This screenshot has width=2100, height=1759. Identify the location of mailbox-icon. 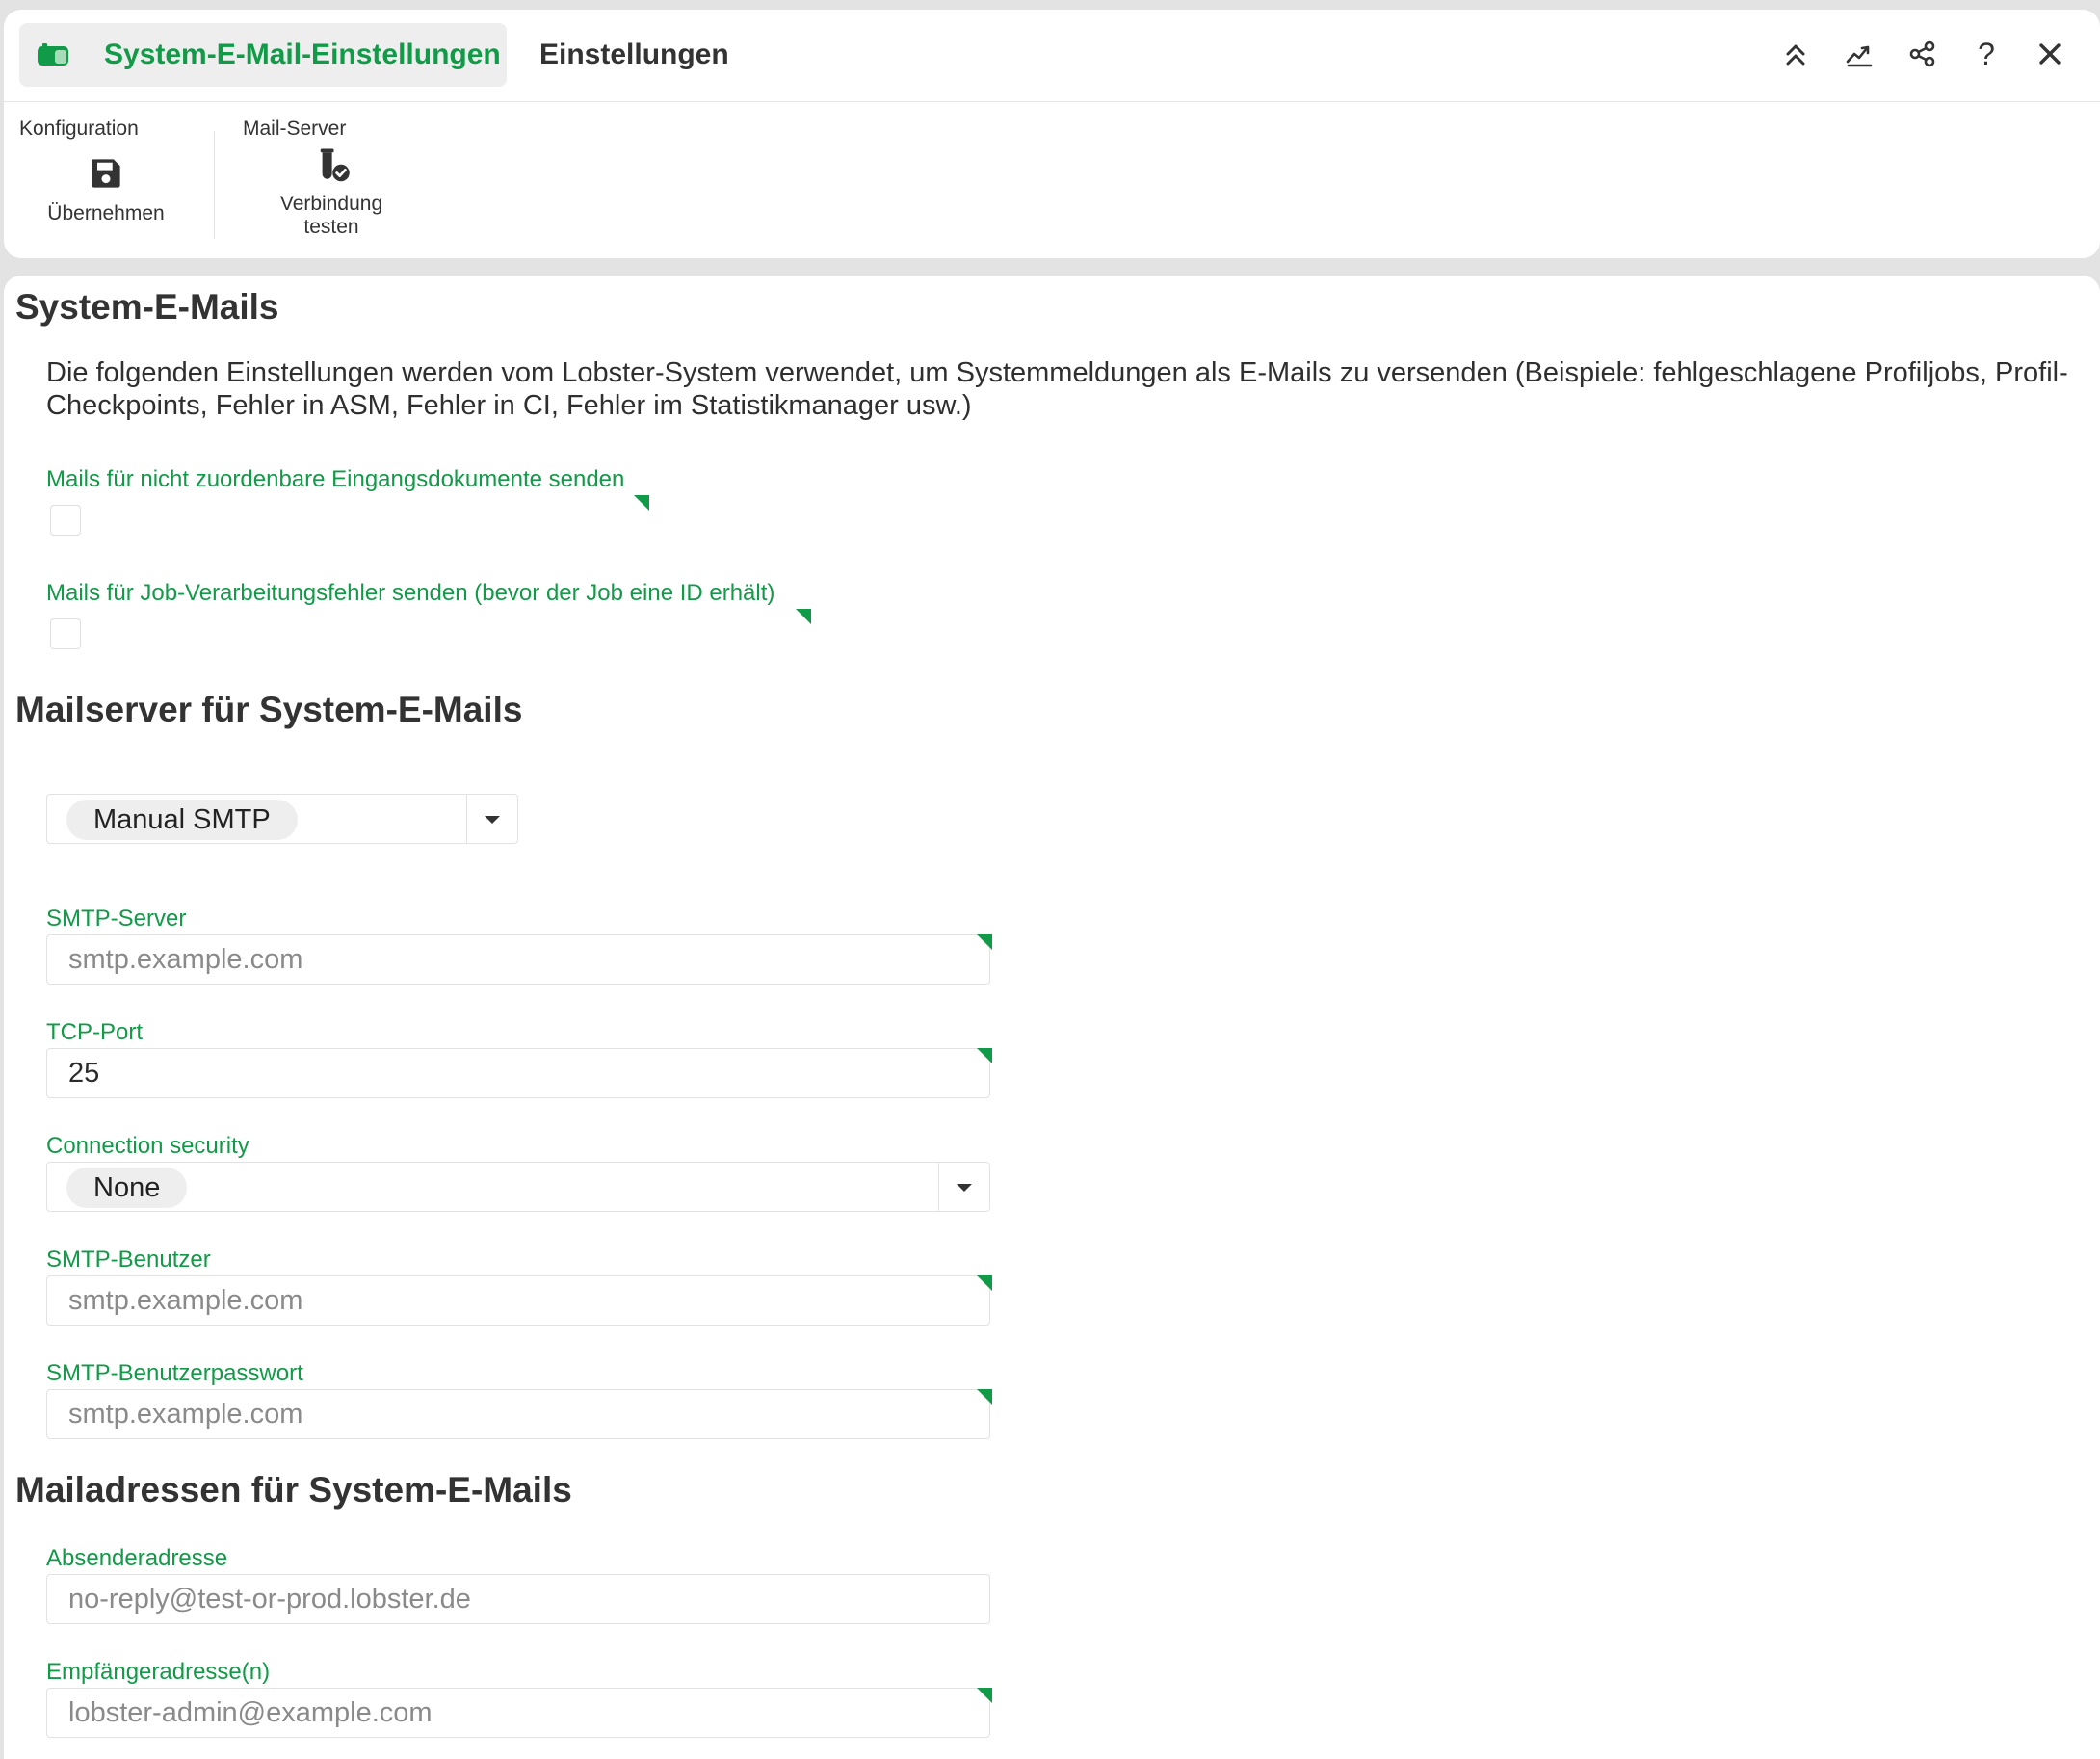
(53, 57).